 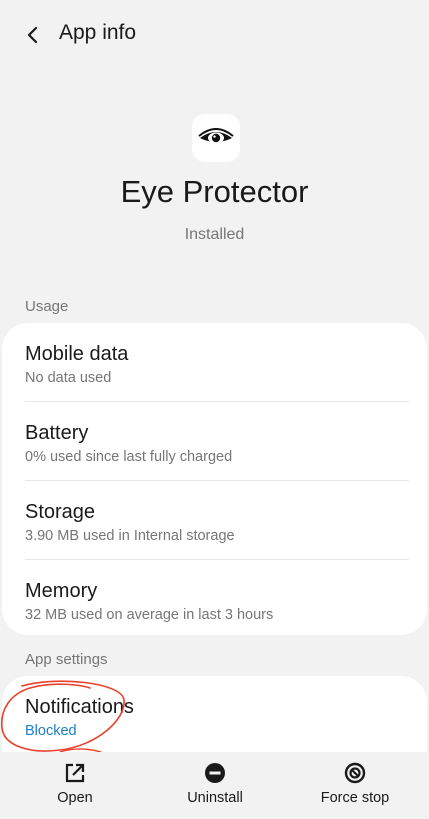 I want to click on item-subtitle: Blocked, so click(x=51, y=731).